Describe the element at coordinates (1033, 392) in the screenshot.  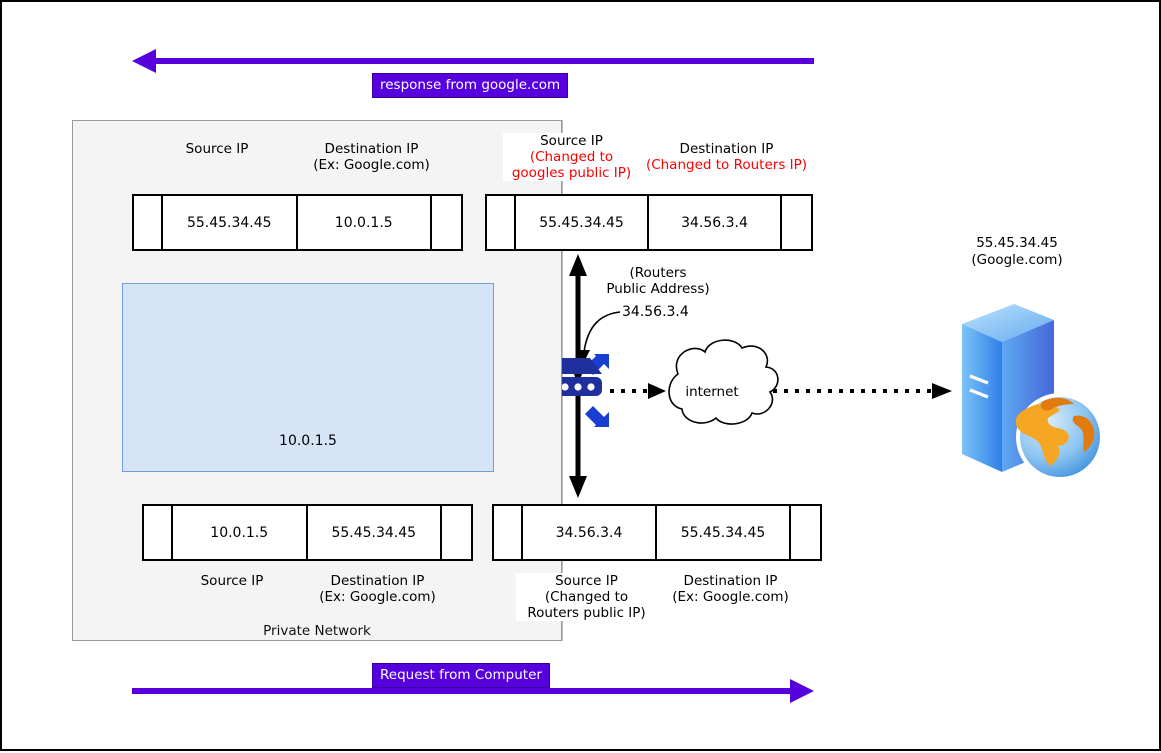
I see `server-globe-icon` at that location.